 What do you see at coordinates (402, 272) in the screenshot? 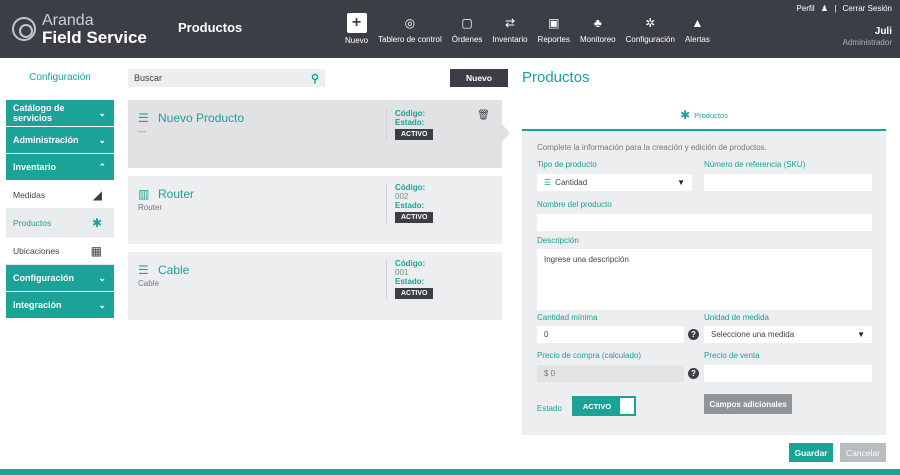
I see `code-value: 001` at bounding box center [402, 272].